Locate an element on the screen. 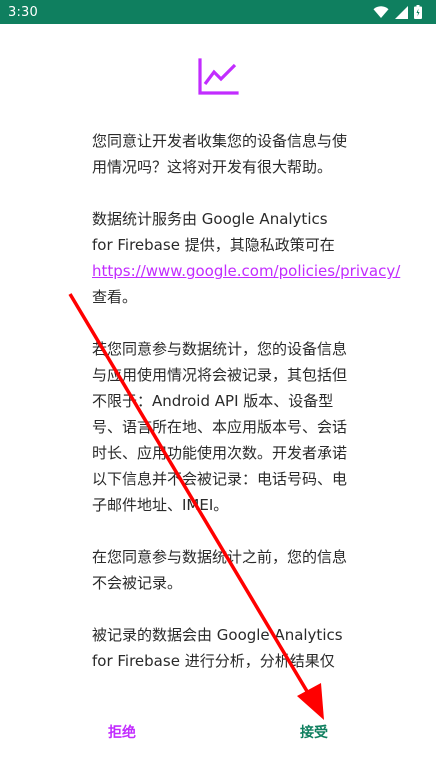  paragraph-intro: 您同意让开发者收集您的设备信息与使用情况吗？这将对开发有很大帮助。 is located at coordinates (220, 154).